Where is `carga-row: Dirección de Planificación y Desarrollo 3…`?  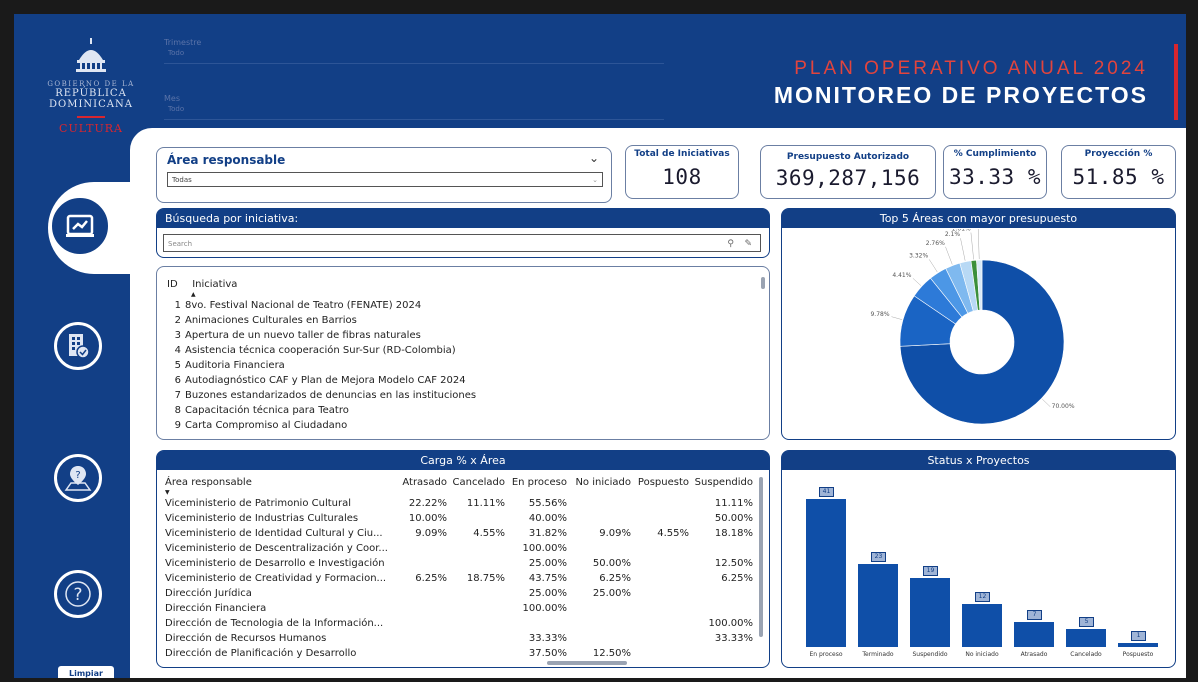 carga-row: Dirección de Planificación y Desarrollo 3… is located at coordinates (459, 653).